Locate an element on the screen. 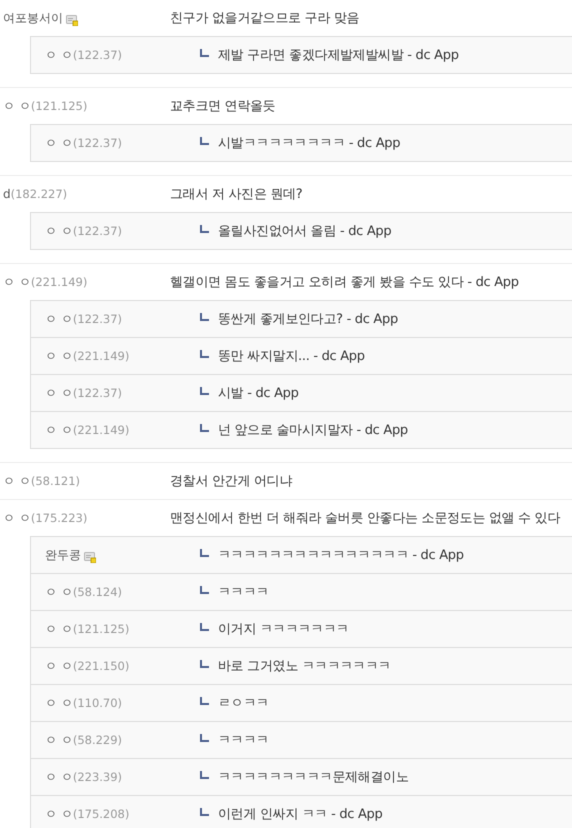 Image resolution: width=572 pixels, height=828 pixels. ip-address: (175.223) is located at coordinates (59, 518).